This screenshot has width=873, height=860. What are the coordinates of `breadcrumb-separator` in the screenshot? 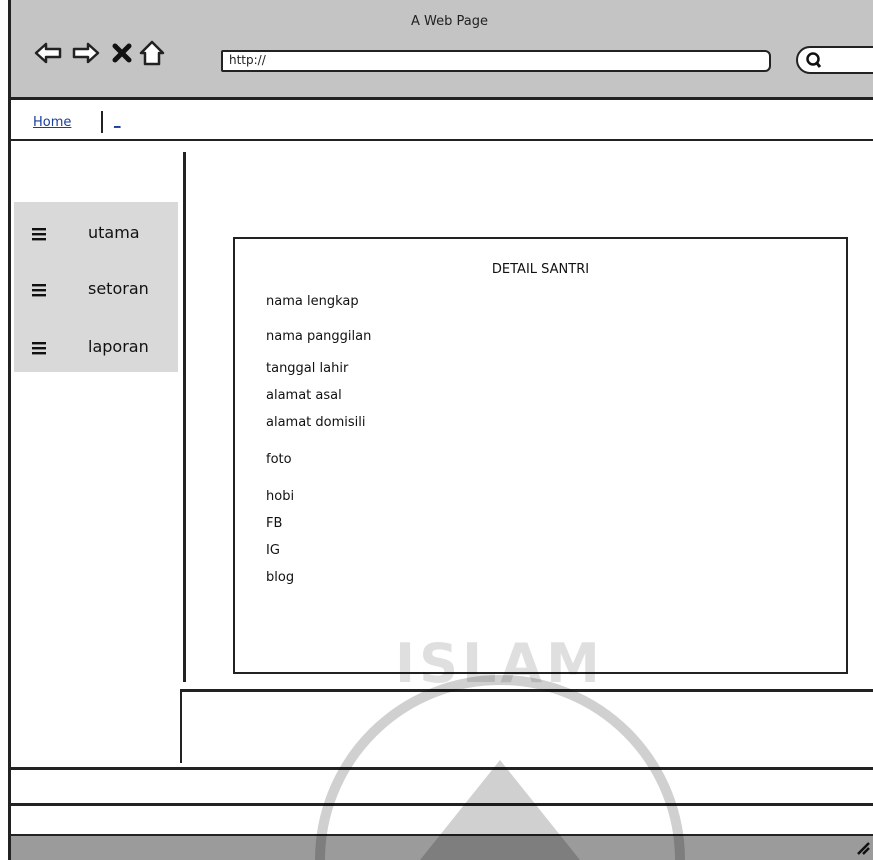 It's located at (102, 122).